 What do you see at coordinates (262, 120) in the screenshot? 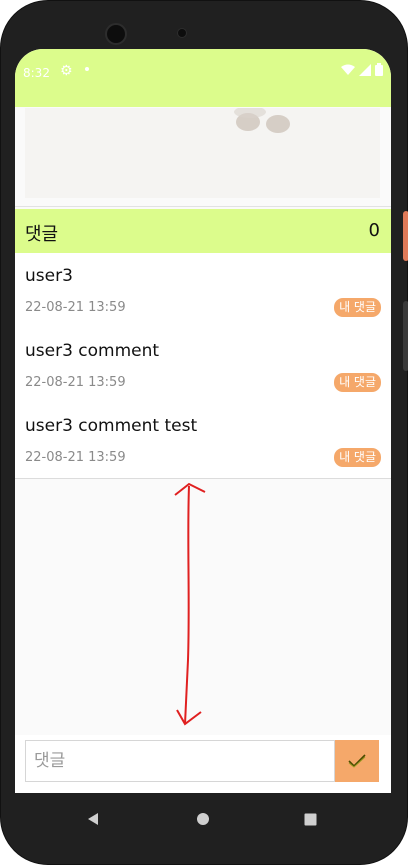
I see `animal-feet-image` at bounding box center [262, 120].